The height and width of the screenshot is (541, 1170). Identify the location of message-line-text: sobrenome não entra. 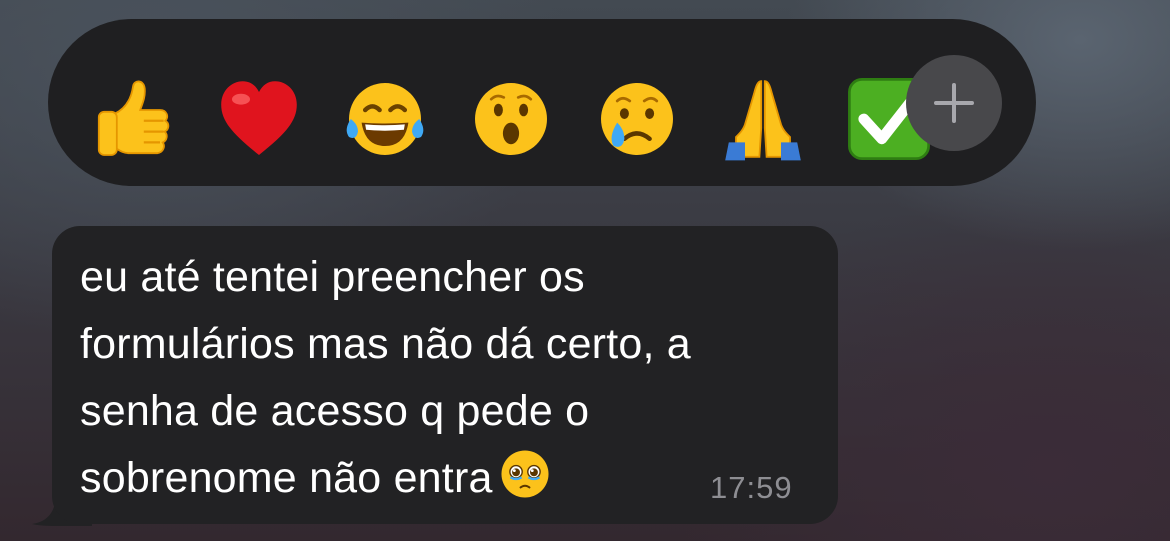
(286, 478).